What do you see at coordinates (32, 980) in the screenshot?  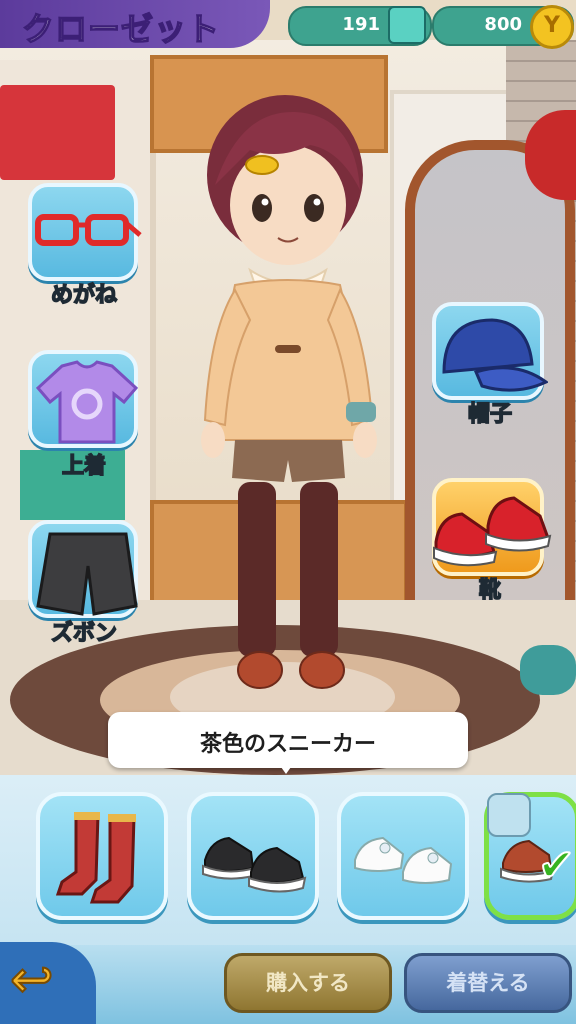 I see `back-arrow-icon: ↩` at bounding box center [32, 980].